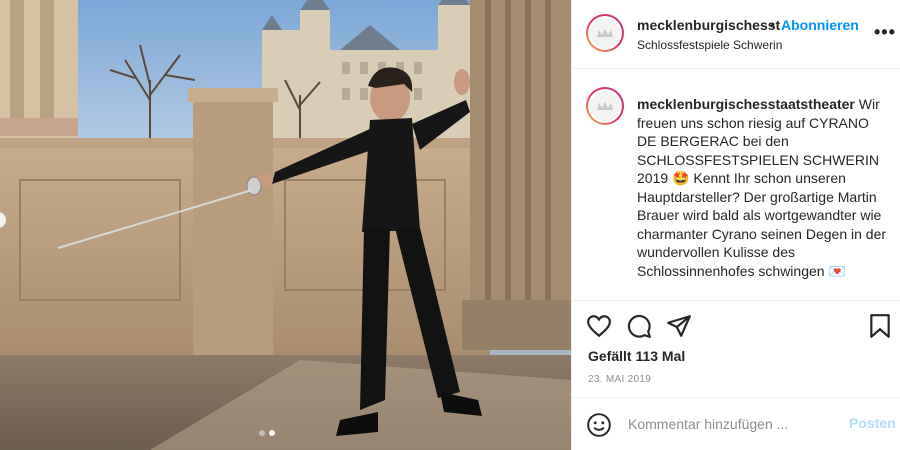 The width and height of the screenshot is (900, 450). Describe the element at coordinates (639, 326) in the screenshot. I see `comment-bubble-icon` at that location.